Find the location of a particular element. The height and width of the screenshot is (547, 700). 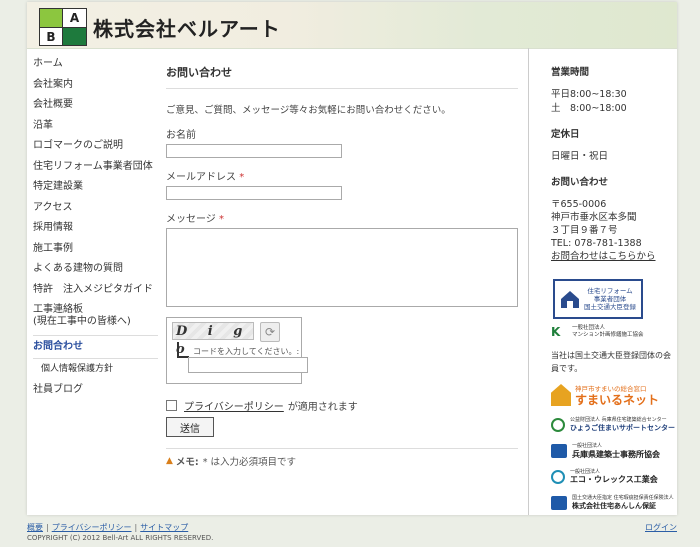

postal-code: 〒655-0006 is located at coordinates (579, 204).